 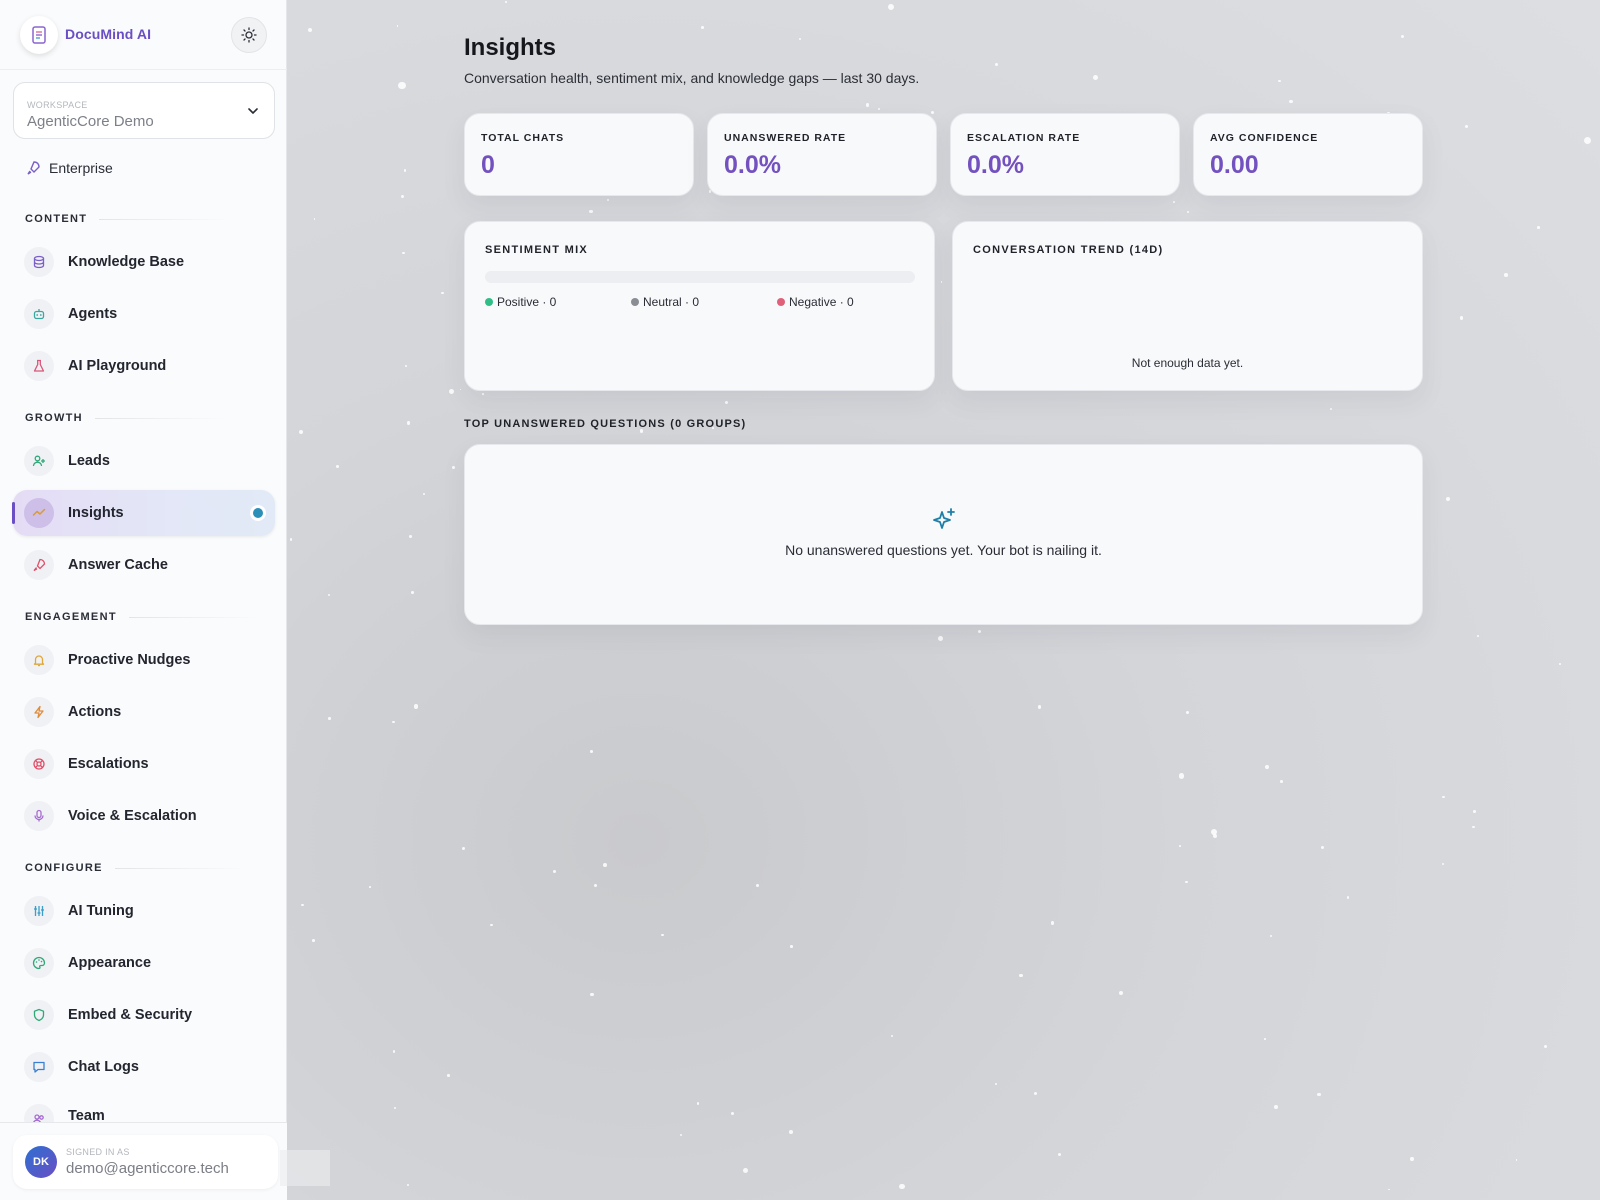 What do you see at coordinates (144, 1067) in the screenshot?
I see `sidebar-item-chat-logs: Chat Logs` at bounding box center [144, 1067].